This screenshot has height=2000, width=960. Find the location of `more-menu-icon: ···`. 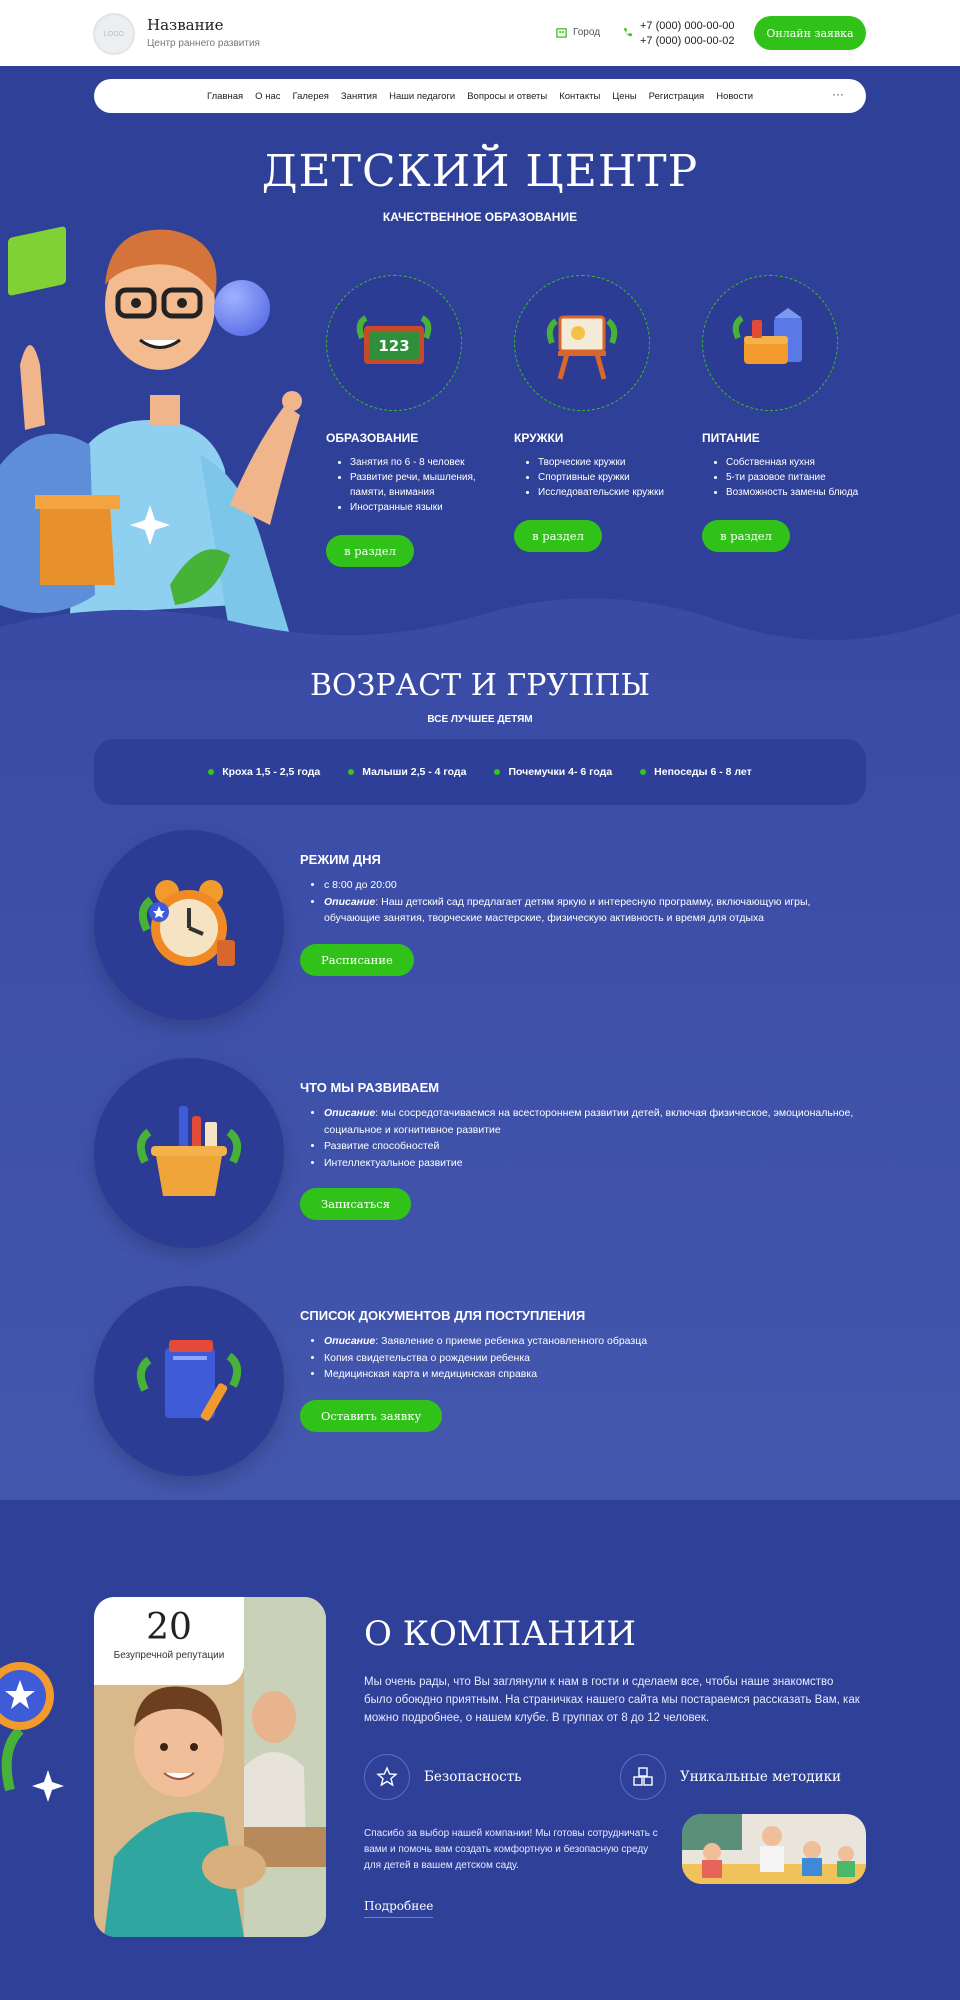

more-menu-icon: ··· is located at coordinates (838, 94).